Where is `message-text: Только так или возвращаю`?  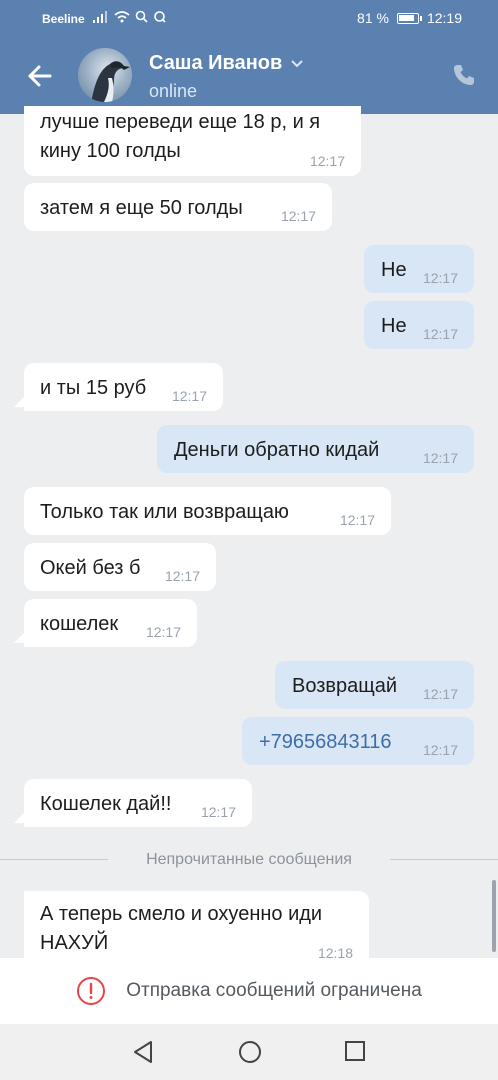 message-text: Только так или возвращаю is located at coordinates (164, 512).